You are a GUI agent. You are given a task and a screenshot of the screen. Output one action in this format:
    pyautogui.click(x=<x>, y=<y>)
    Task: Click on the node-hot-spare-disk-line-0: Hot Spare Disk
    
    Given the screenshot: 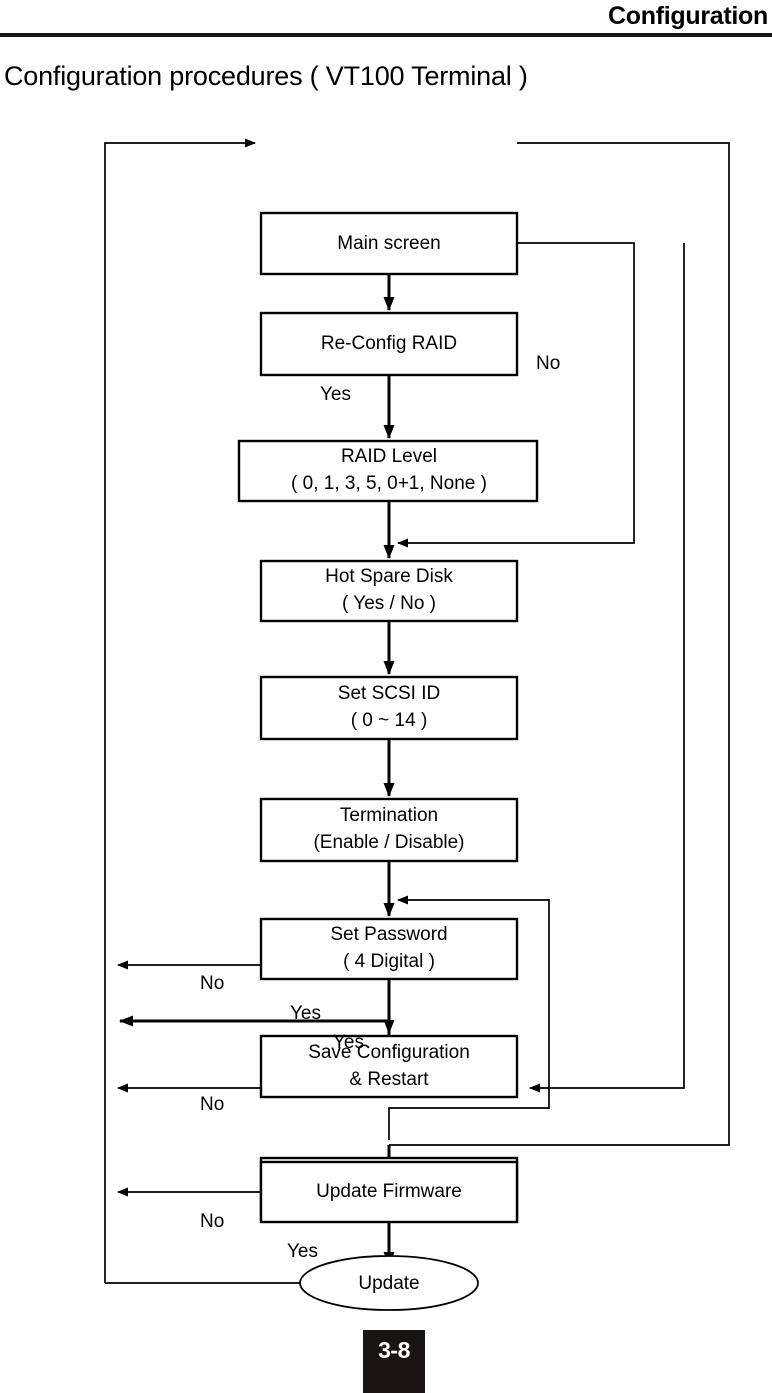 What is the action you would take?
    pyautogui.click(x=389, y=576)
    